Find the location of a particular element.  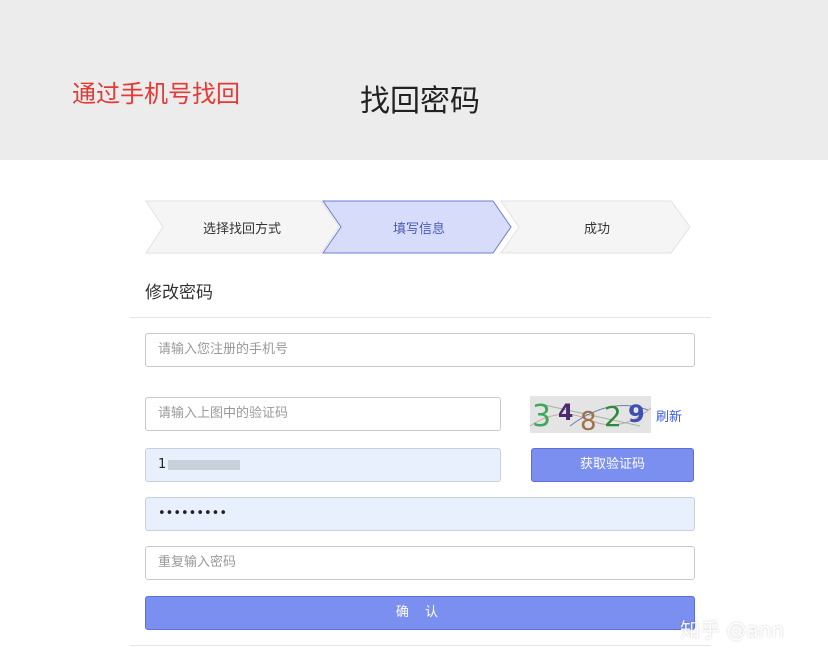

confirm-button: 确 认 is located at coordinates (420, 613).